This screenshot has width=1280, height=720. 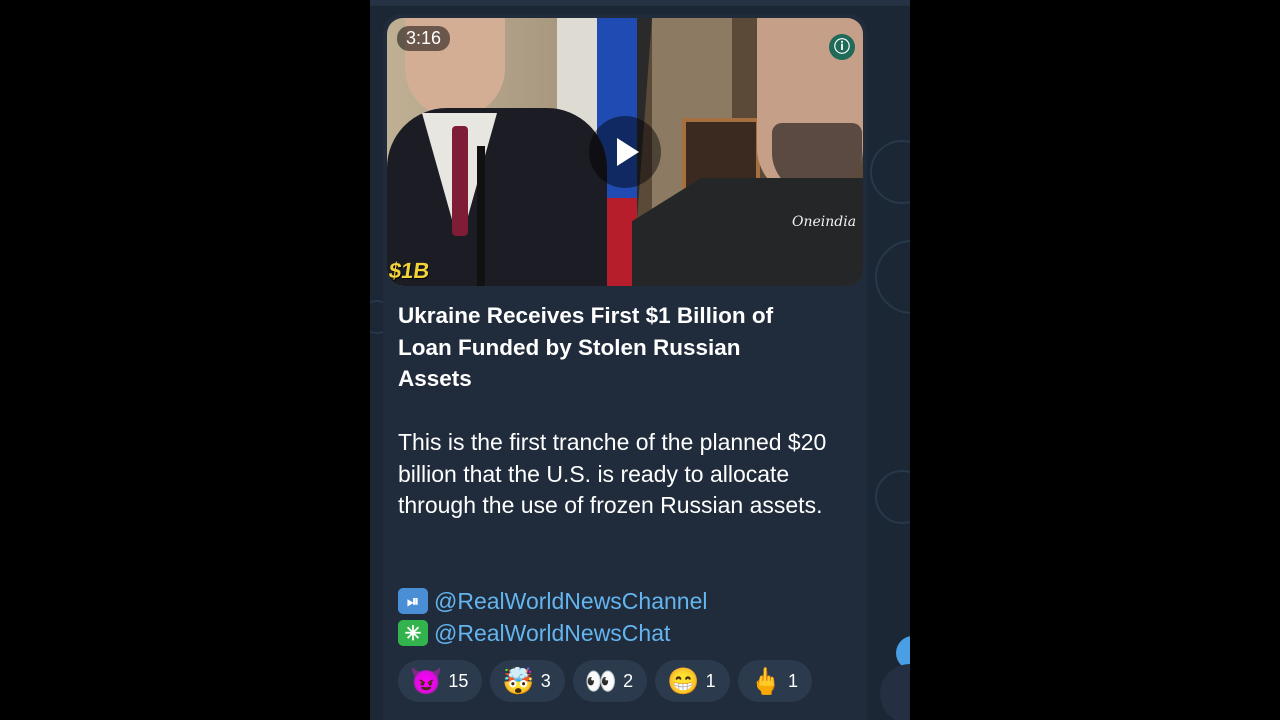 I want to click on reaction-chip: 🤯 3, so click(x=527, y=681).